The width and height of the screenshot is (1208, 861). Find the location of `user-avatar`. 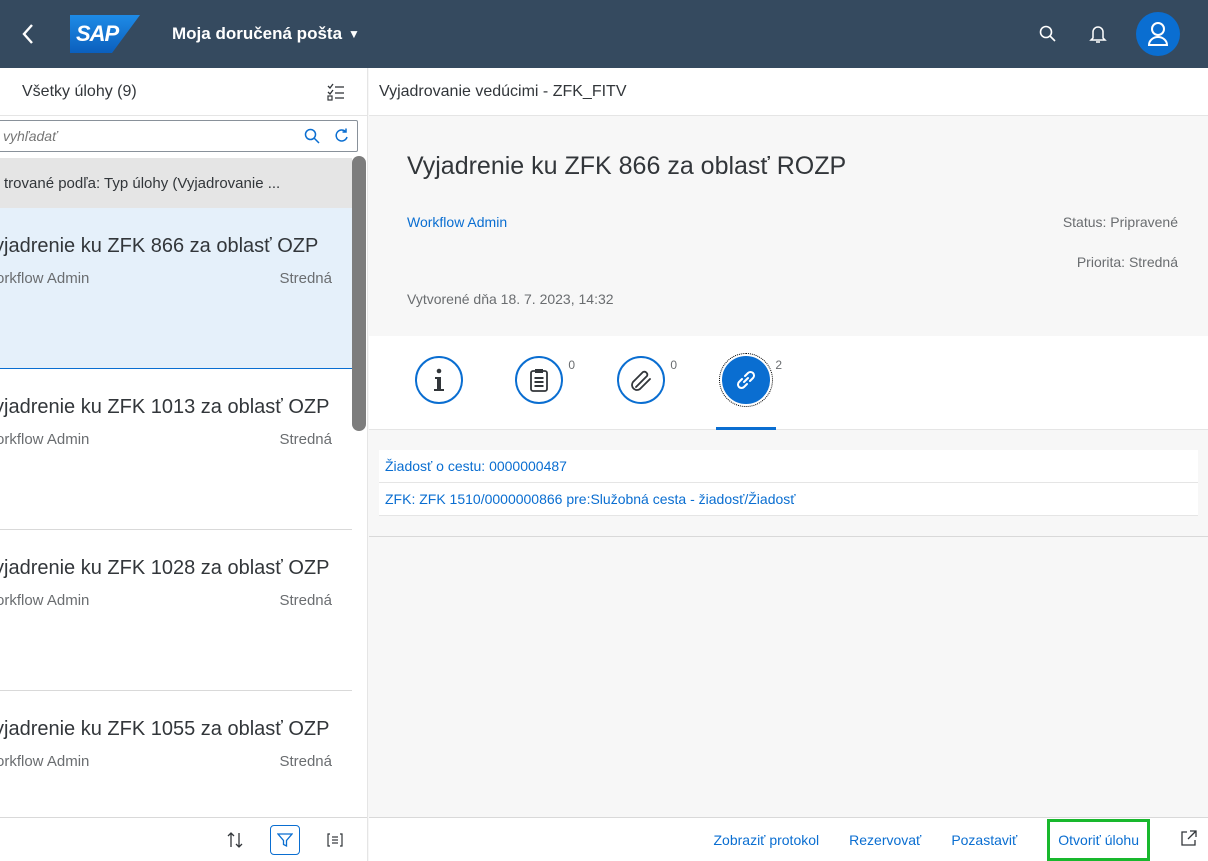

user-avatar is located at coordinates (1158, 34).